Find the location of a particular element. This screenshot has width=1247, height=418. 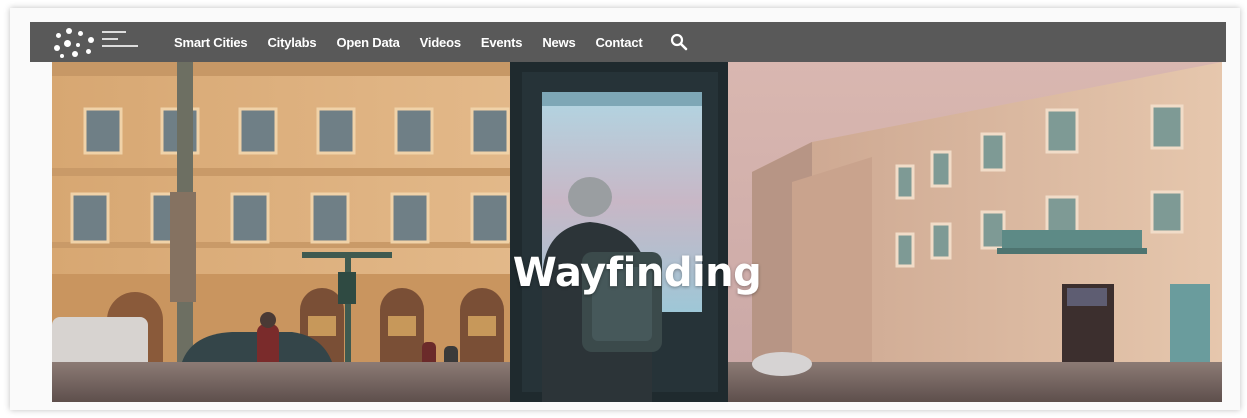

nav-item-news: News is located at coordinates (558, 42).